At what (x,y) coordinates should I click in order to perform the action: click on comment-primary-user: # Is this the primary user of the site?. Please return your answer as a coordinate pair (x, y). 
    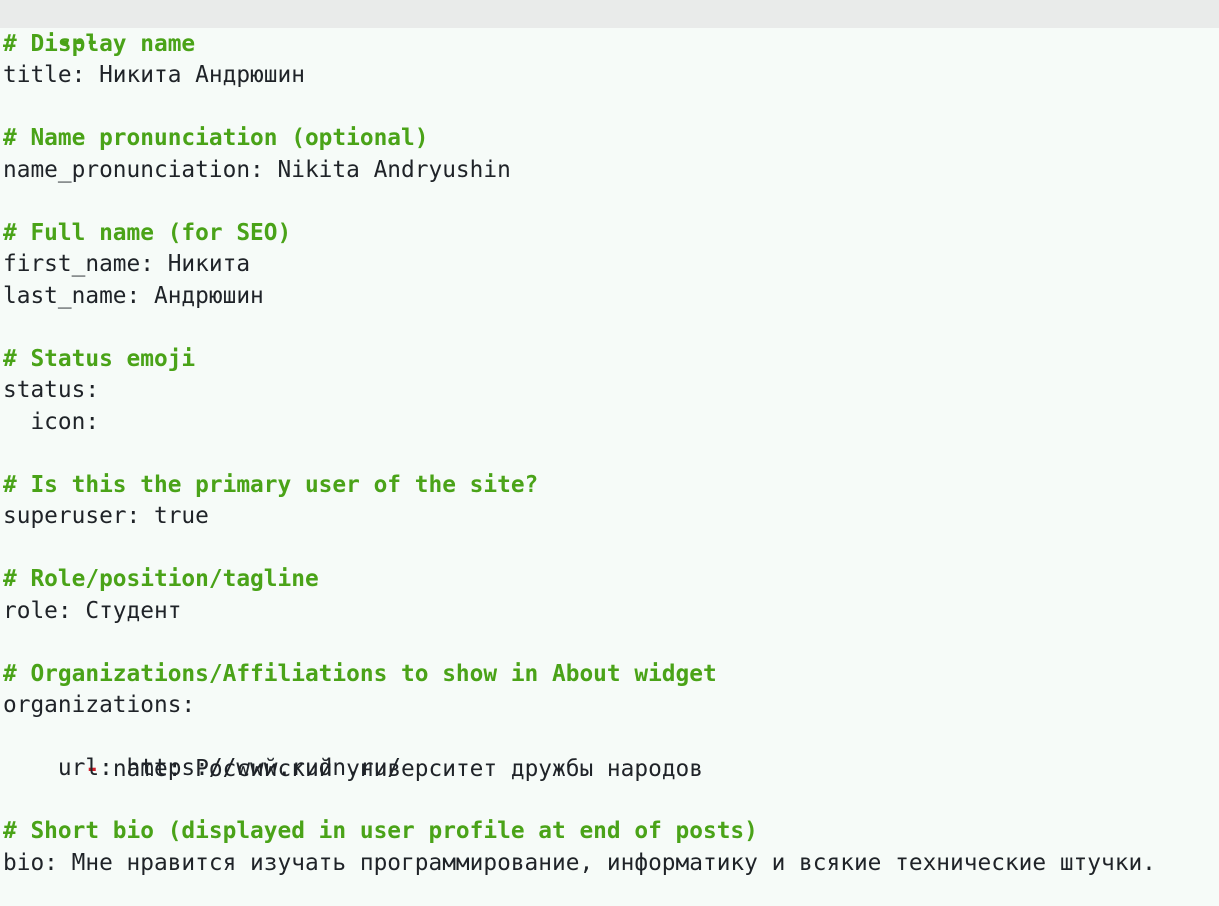
    Looking at the image, I should click on (271, 485).